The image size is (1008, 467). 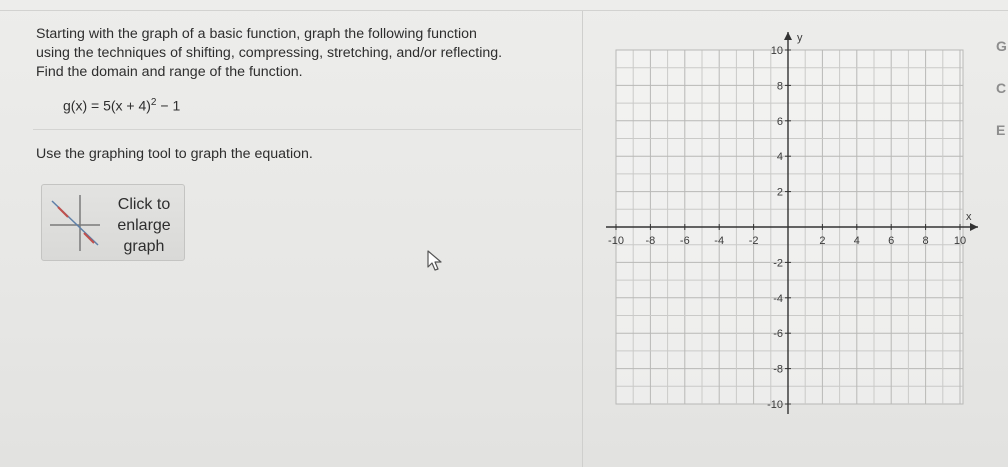 I want to click on x-tick-label: -4, so click(x=719, y=241).